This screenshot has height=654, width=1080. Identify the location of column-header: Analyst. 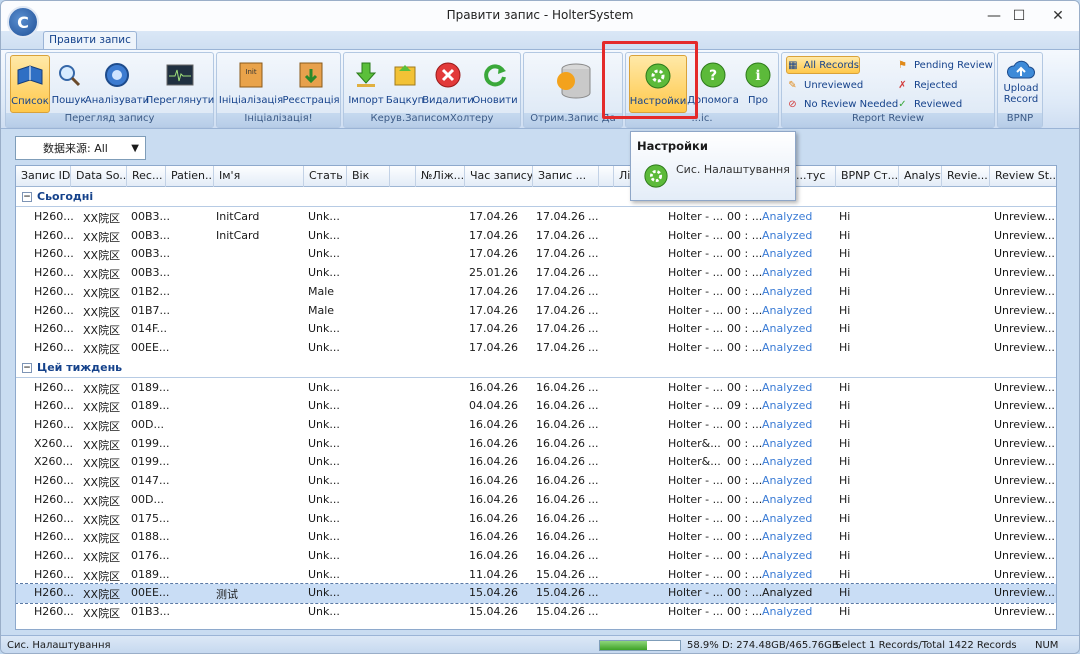
(920, 176).